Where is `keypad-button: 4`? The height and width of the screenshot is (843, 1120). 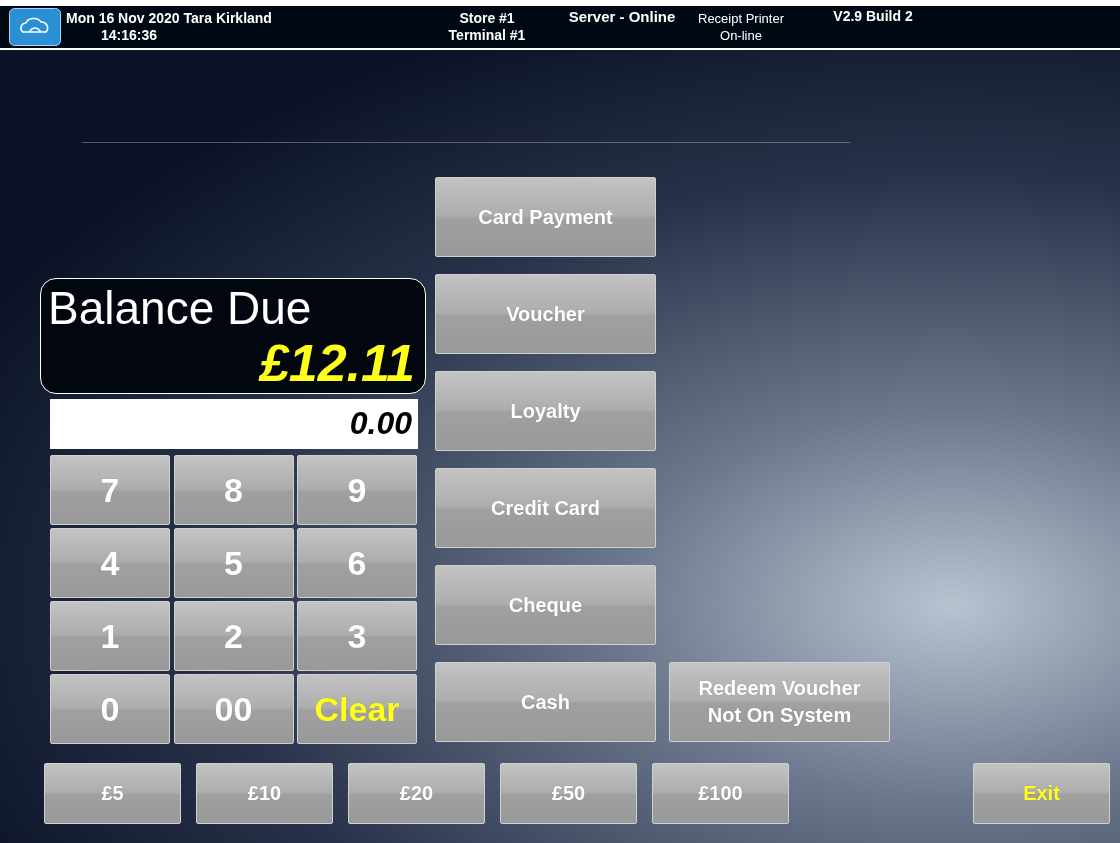 keypad-button: 4 is located at coordinates (110, 563).